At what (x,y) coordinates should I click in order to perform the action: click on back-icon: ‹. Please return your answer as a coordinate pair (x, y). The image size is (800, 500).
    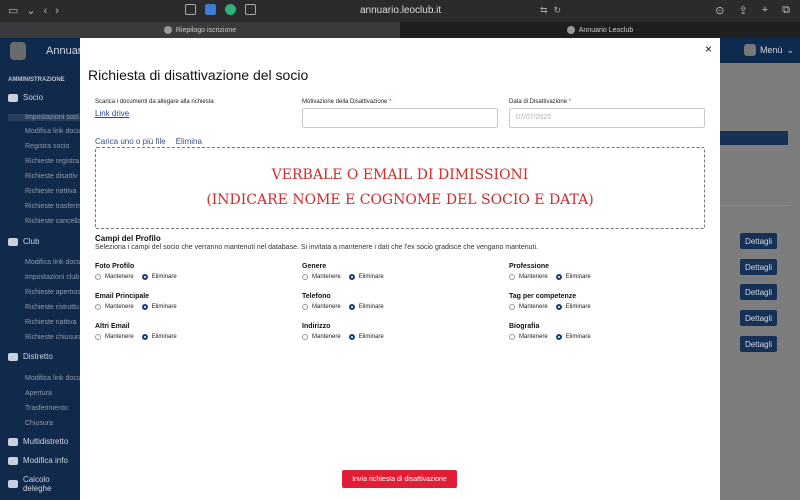
    Looking at the image, I should click on (46, 11).